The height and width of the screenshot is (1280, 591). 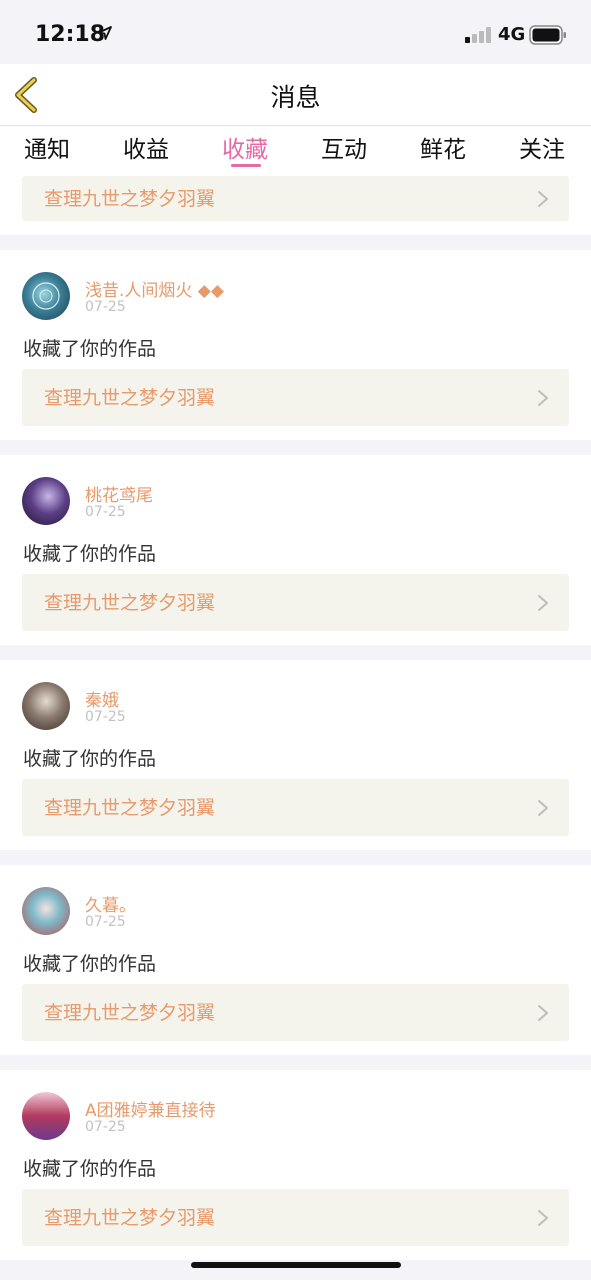 I want to click on tab-favorites: 收藏, so click(x=245, y=147).